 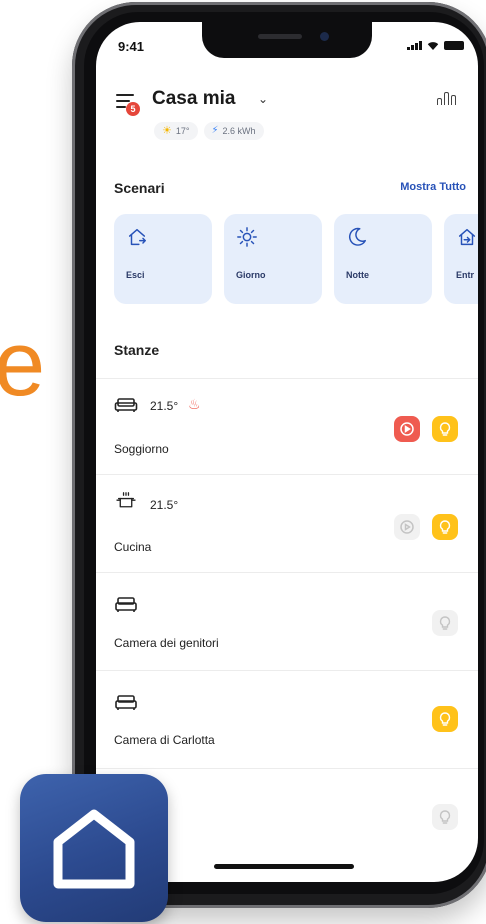 I want to click on notification-badge: 5, so click(x=133, y=109).